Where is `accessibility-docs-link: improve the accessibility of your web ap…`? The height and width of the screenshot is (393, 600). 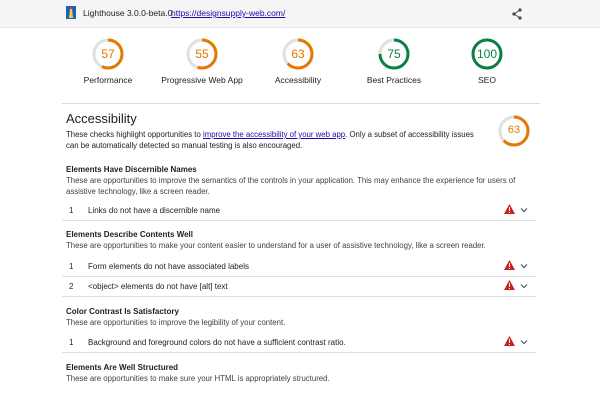
accessibility-docs-link: improve the accessibility of your web ap… is located at coordinates (274, 134).